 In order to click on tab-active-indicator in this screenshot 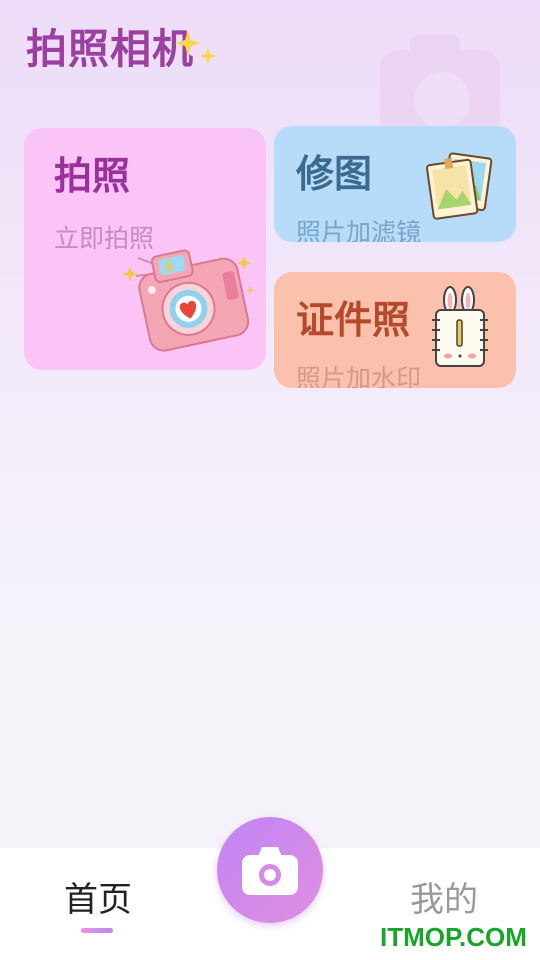, I will do `click(97, 930)`.